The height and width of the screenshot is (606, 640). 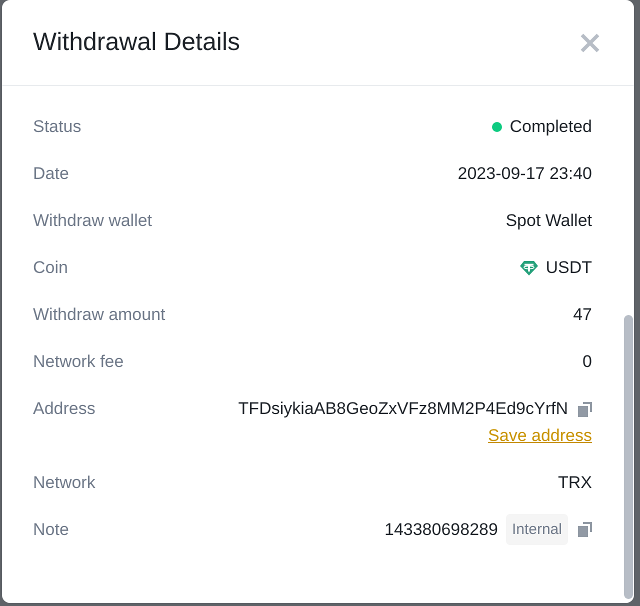 I want to click on internal-tag: Internal, so click(x=537, y=529).